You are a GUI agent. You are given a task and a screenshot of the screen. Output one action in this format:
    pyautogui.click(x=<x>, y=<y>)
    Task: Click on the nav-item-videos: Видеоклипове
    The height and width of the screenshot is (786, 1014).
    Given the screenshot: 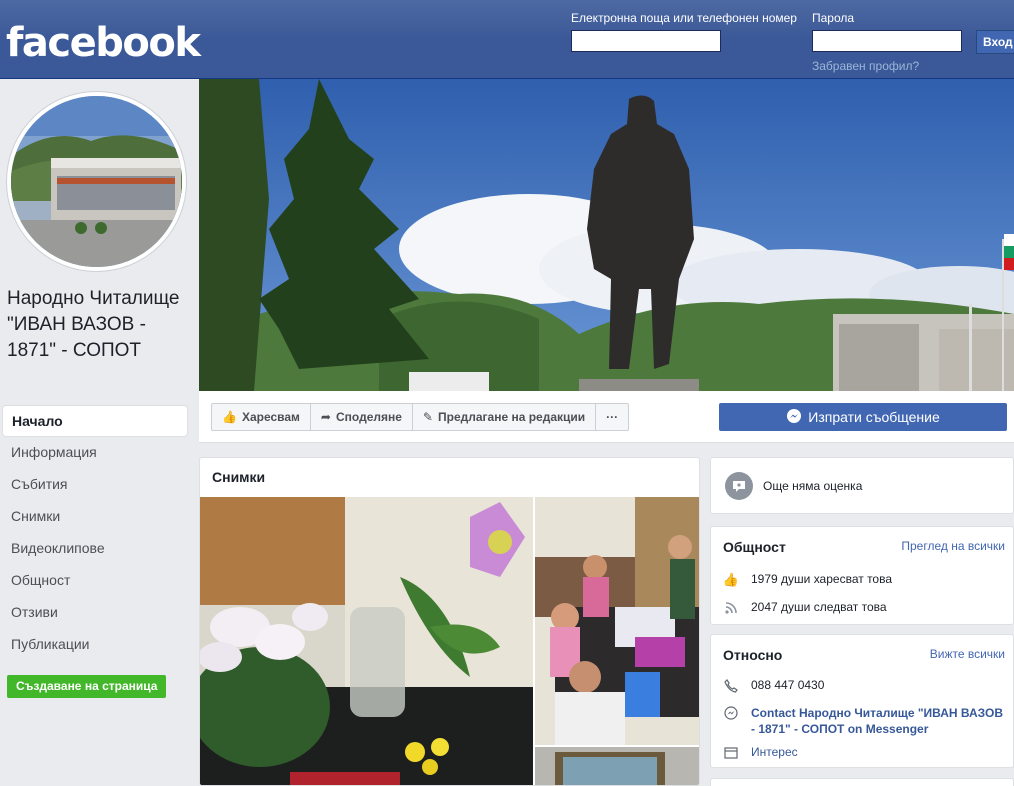 What is the action you would take?
    pyautogui.click(x=95, y=549)
    